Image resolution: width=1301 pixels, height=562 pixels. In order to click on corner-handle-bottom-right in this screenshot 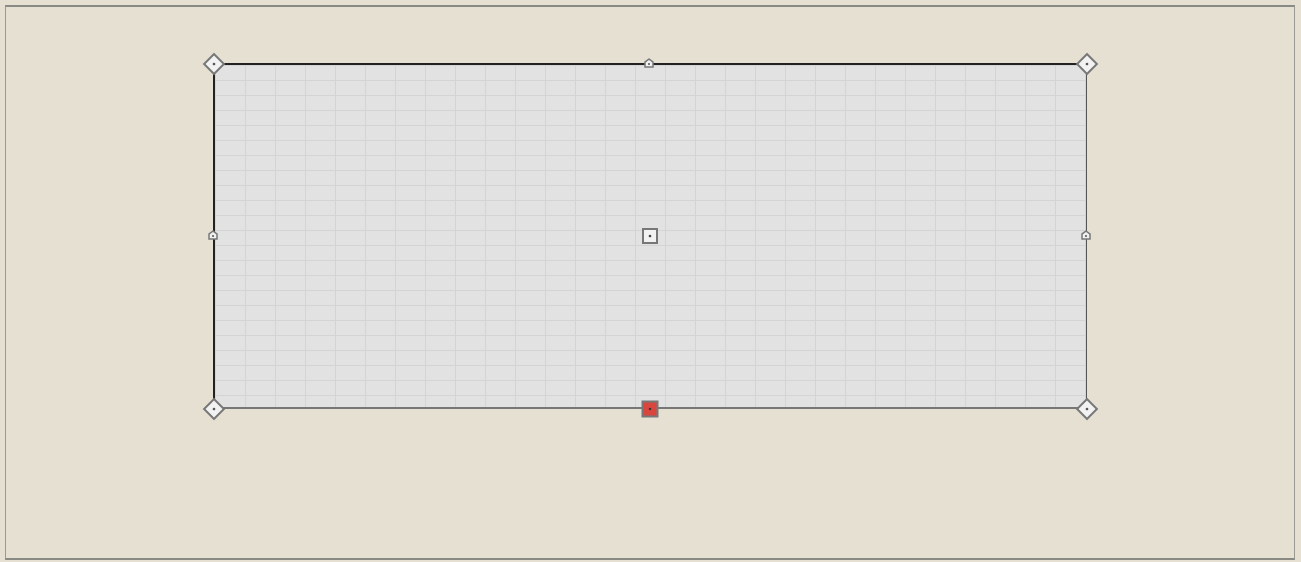, I will do `click(1087, 409)`.